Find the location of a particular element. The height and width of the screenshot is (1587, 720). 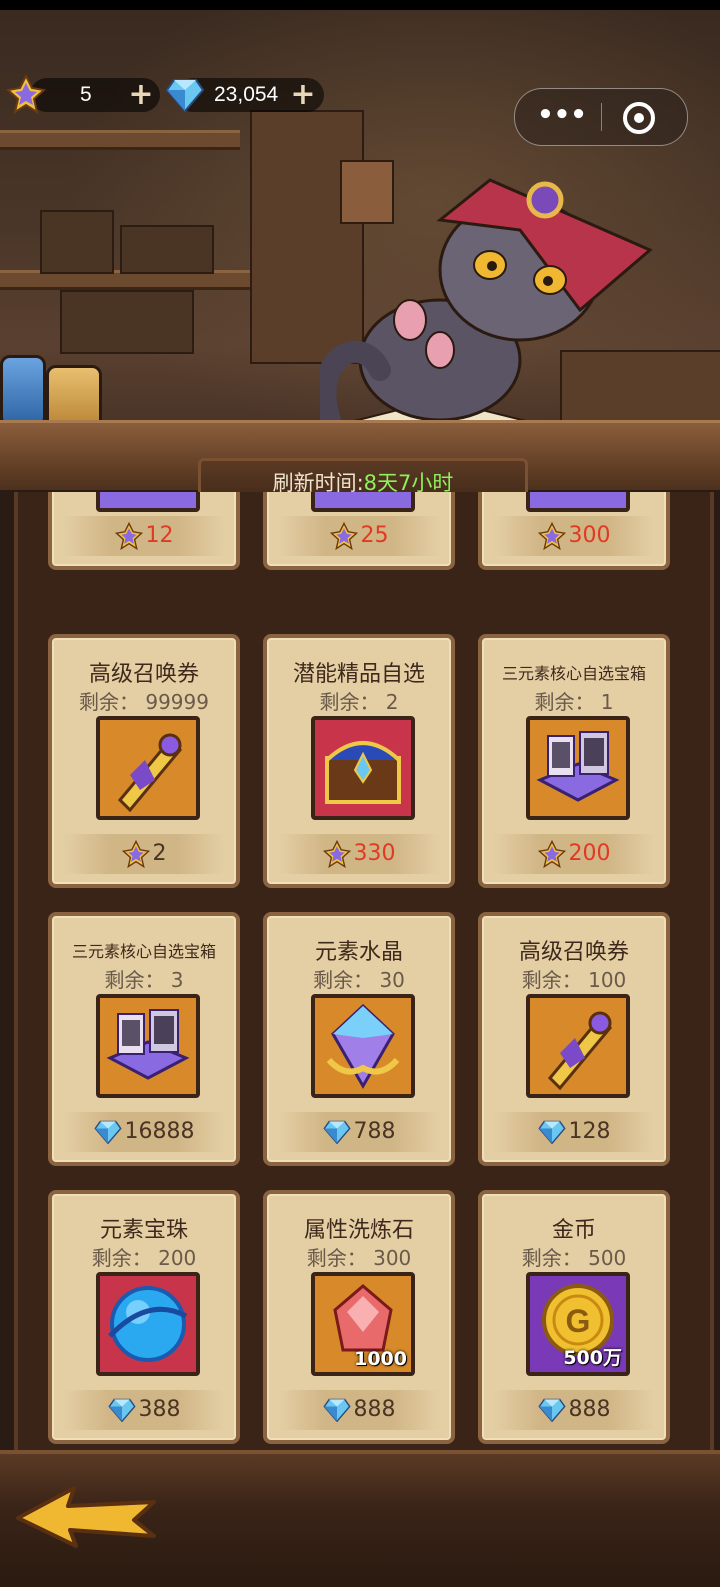

more-menu-button: ••• is located at coordinates (562, 117).